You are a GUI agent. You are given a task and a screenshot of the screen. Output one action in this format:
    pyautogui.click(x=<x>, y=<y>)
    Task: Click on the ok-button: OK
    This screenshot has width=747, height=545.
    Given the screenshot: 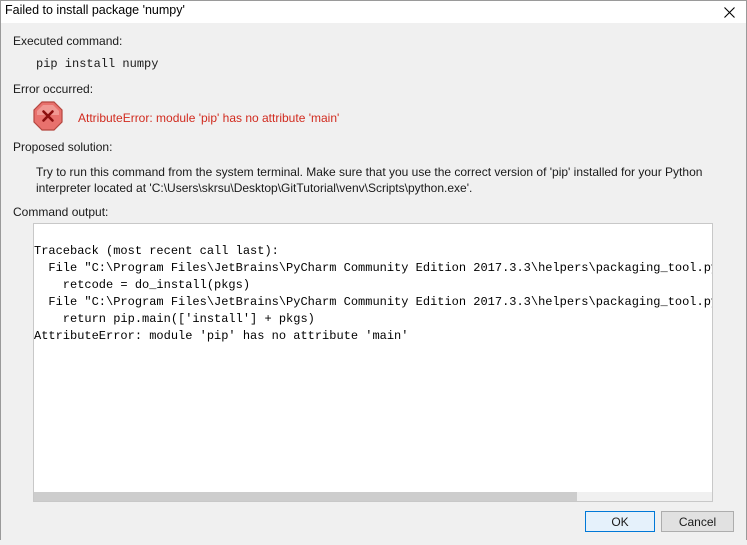 What is the action you would take?
    pyautogui.click(x=620, y=521)
    